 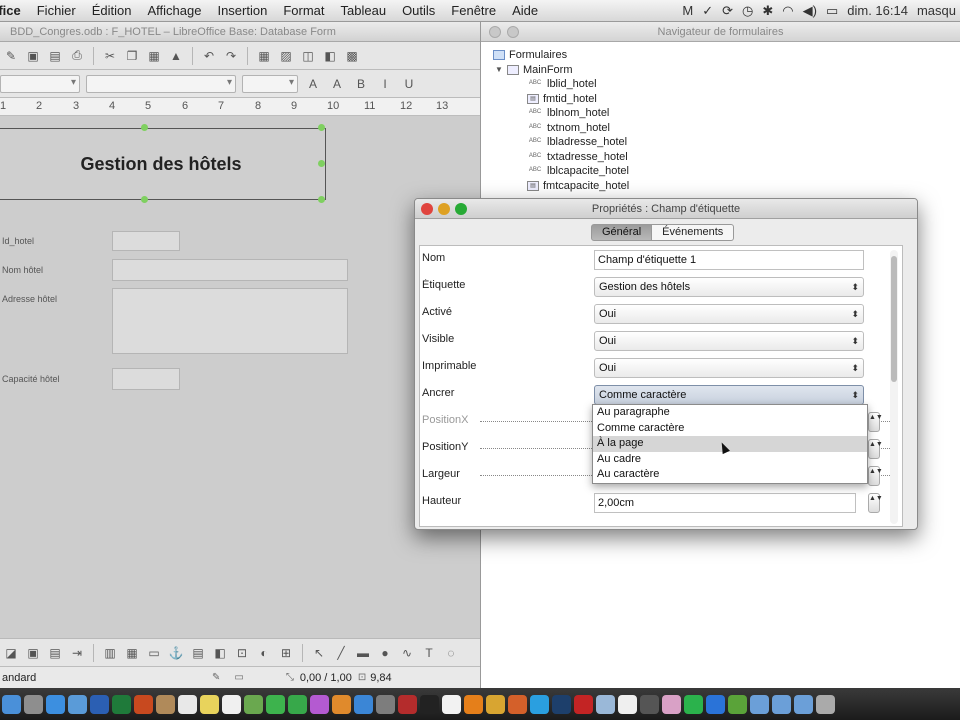 What do you see at coordinates (451, 704) in the screenshot?
I see `libreoffice-icon` at bounding box center [451, 704].